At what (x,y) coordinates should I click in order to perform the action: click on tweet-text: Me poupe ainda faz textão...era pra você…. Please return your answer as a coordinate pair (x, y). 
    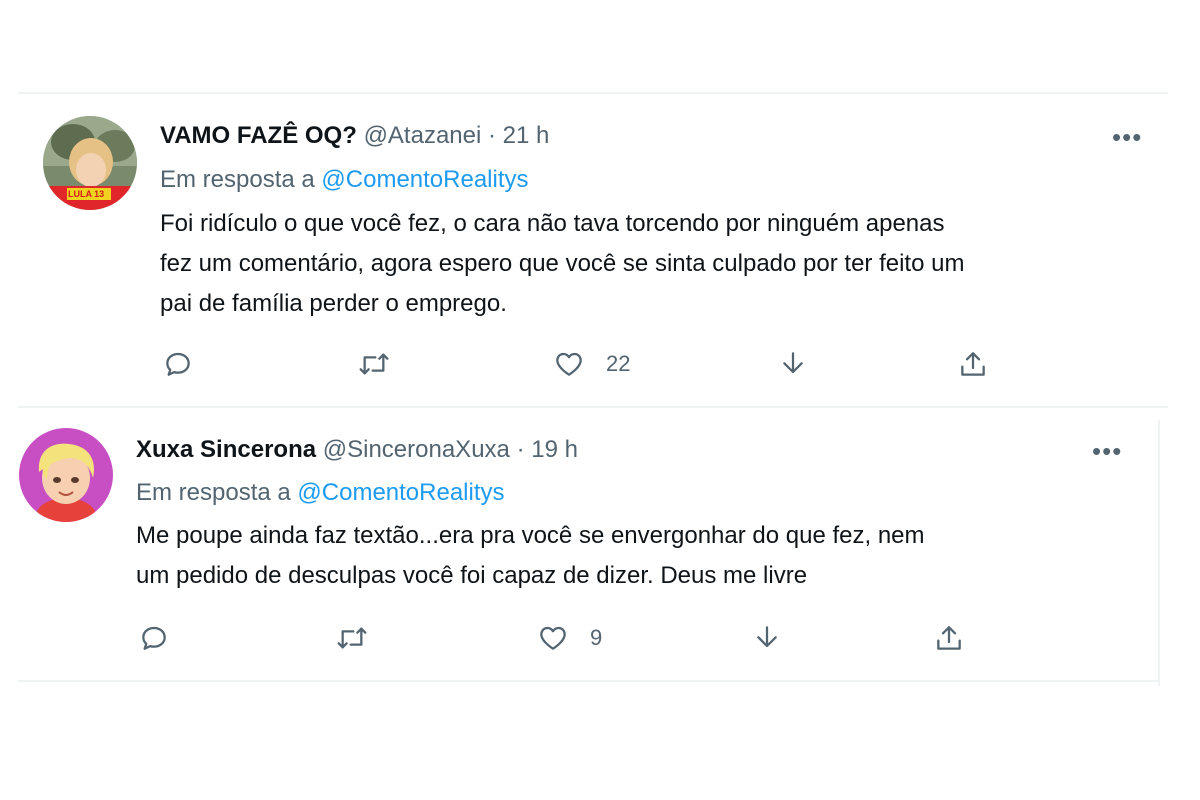
    Looking at the image, I should click on (530, 556).